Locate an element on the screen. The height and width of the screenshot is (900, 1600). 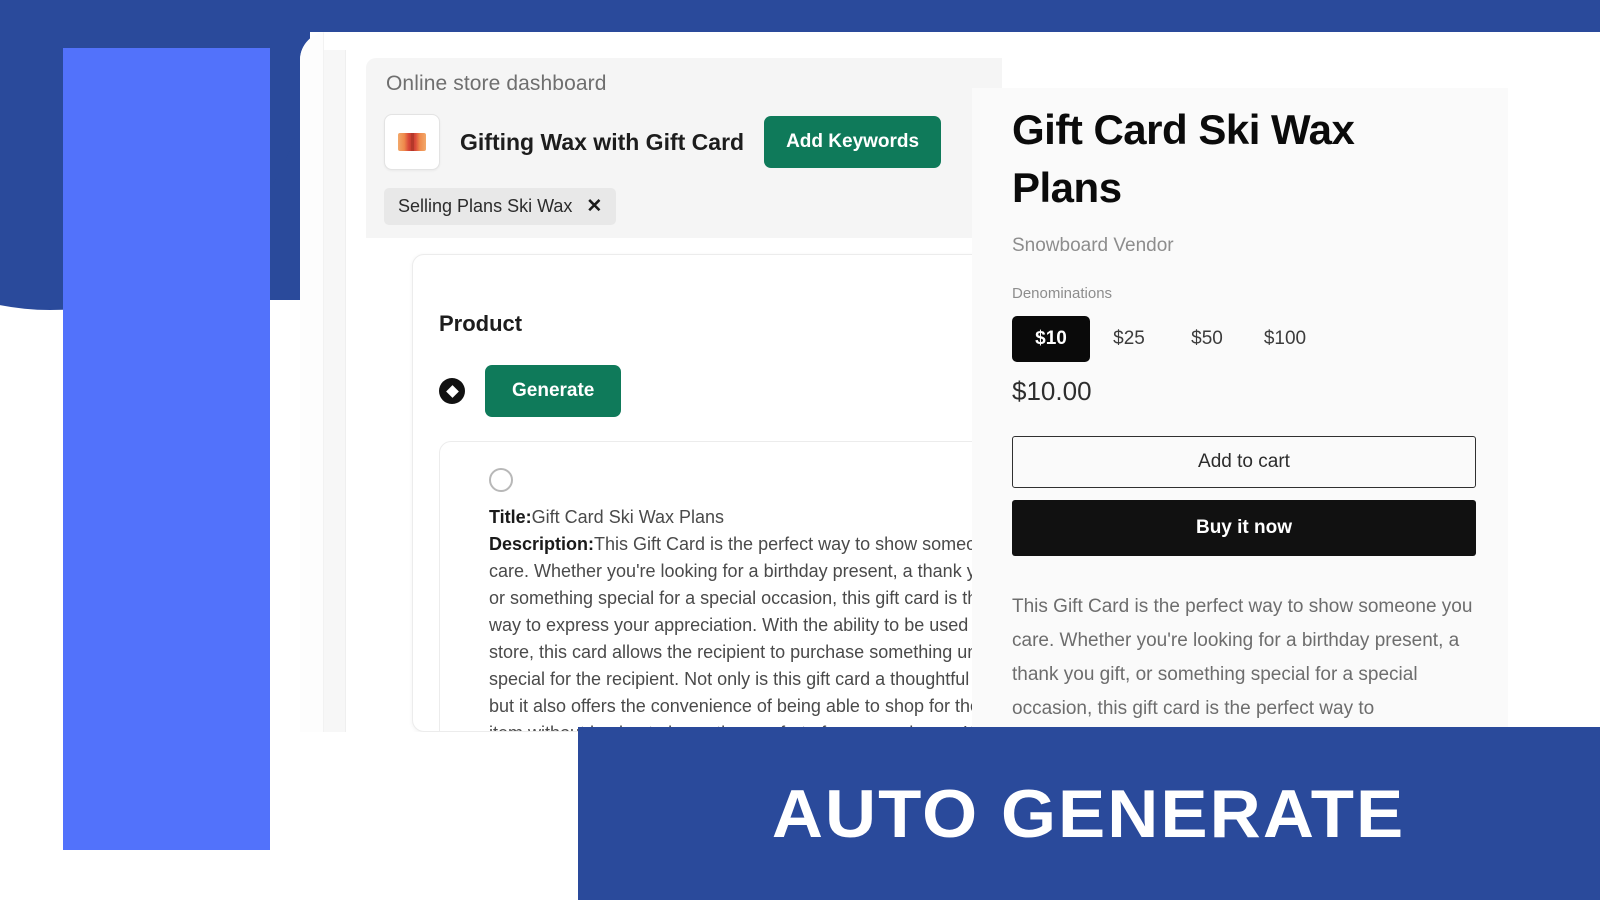
keyword-tag: Selling Plans Ski Wax ✕ is located at coordinates (500, 206).